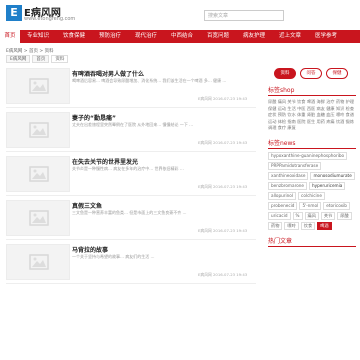  I want to click on tab-bar: E病风网 首页 资料, so click(131, 59).